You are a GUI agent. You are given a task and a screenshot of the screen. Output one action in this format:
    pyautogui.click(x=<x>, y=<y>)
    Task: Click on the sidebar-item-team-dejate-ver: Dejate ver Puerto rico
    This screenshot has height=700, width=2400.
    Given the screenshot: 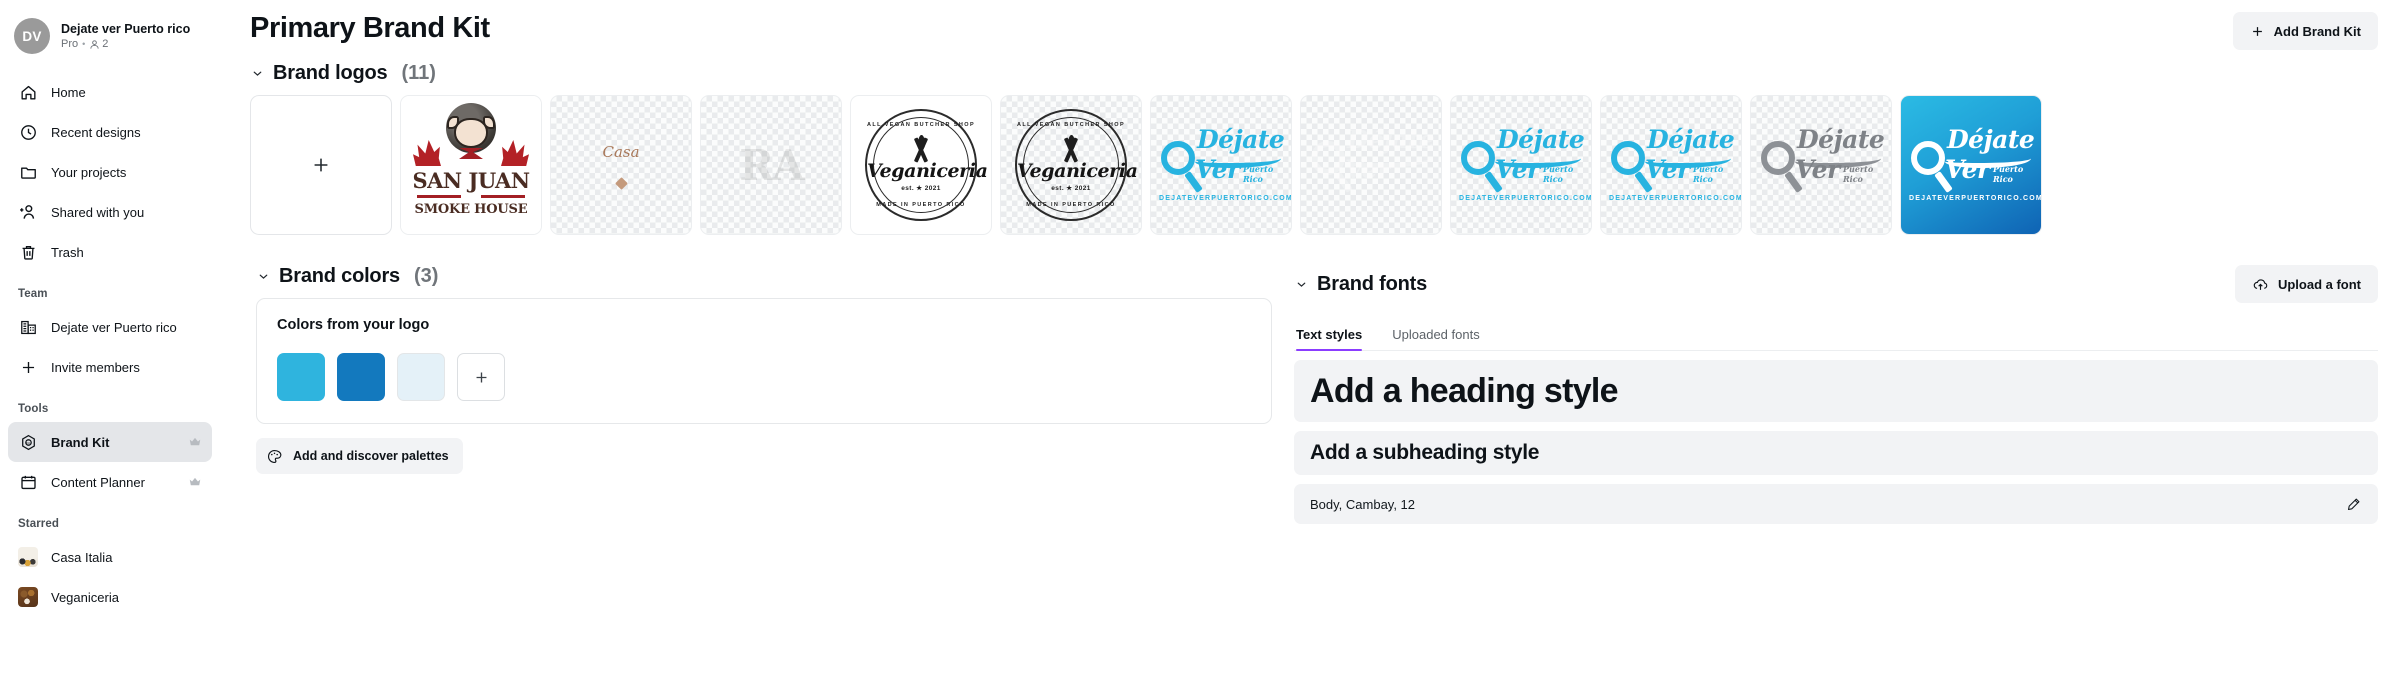 What is the action you would take?
    pyautogui.click(x=110, y=327)
    